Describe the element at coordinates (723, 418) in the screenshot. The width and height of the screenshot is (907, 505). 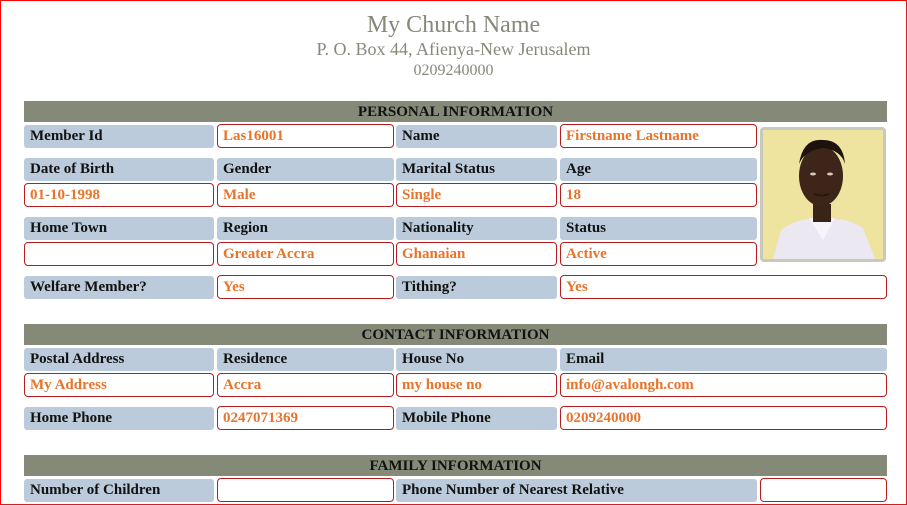
I see `mobile-phone-field: 0209240000` at that location.